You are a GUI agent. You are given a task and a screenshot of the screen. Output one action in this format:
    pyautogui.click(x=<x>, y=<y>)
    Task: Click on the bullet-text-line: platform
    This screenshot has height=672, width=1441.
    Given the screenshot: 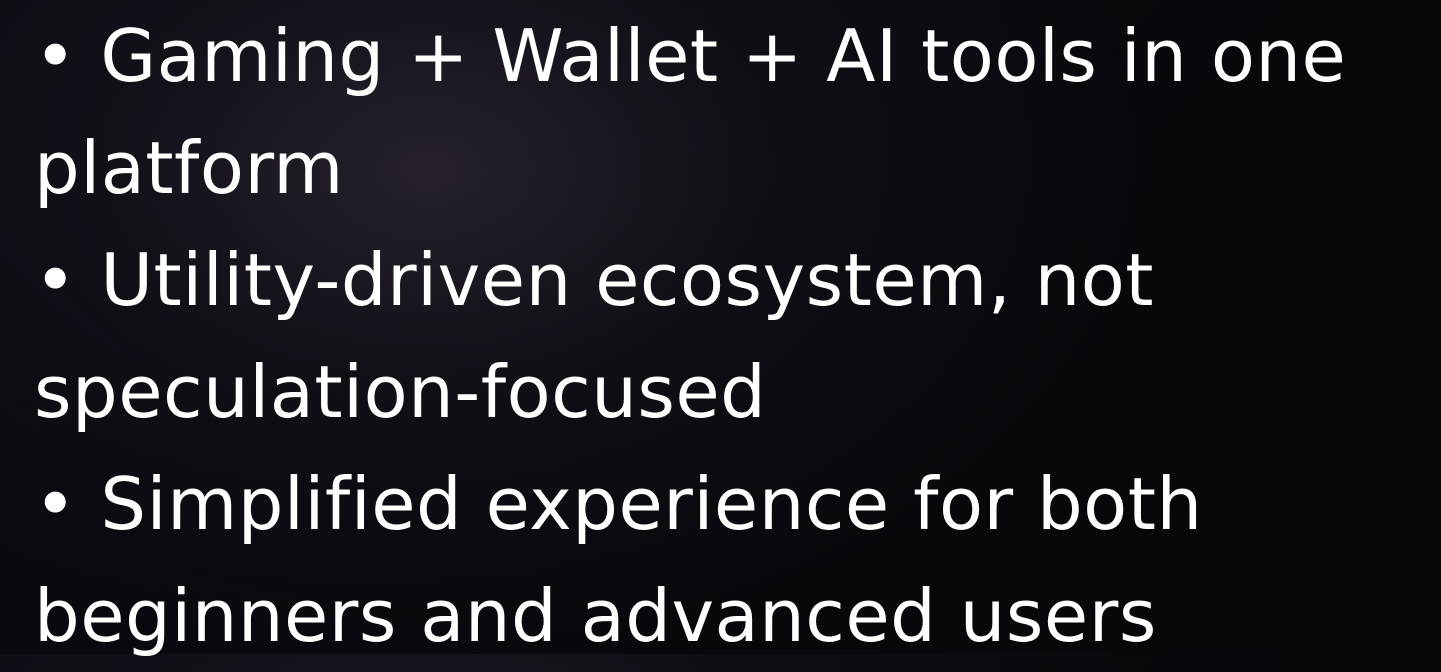 What is the action you would take?
    pyautogui.click(x=189, y=168)
    